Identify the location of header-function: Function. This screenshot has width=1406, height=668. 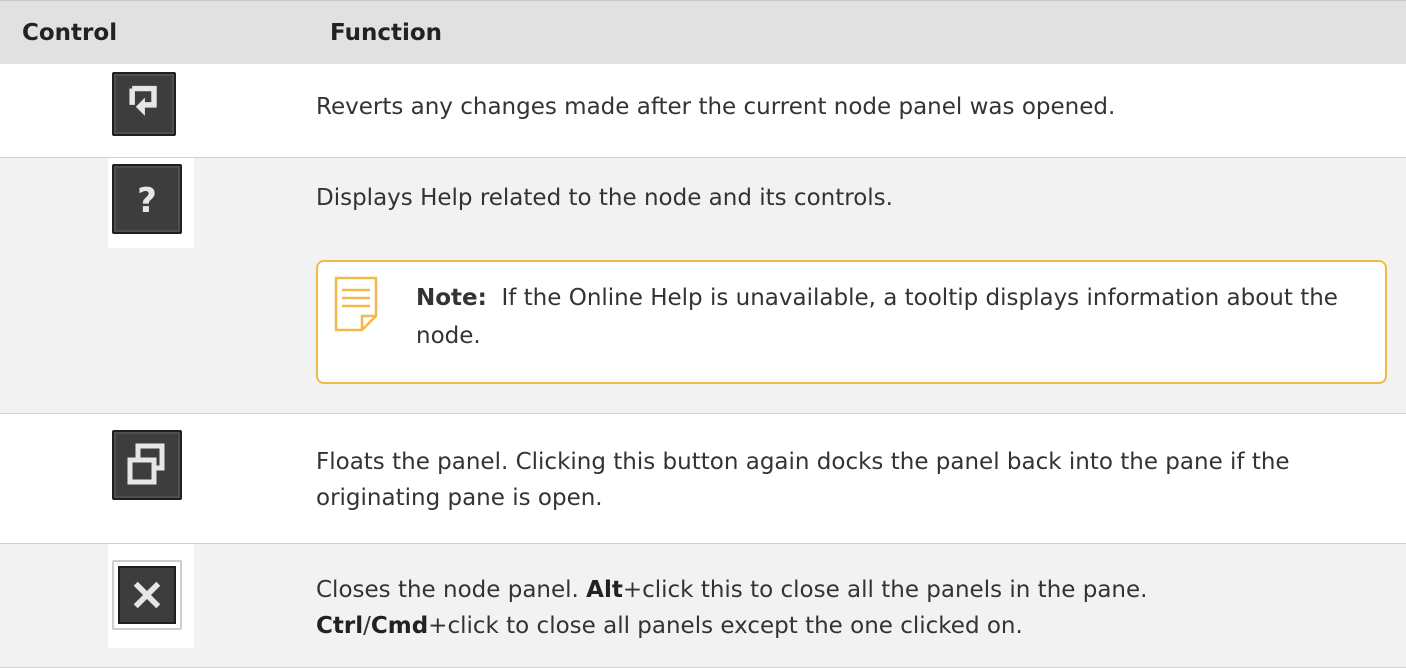
(386, 33).